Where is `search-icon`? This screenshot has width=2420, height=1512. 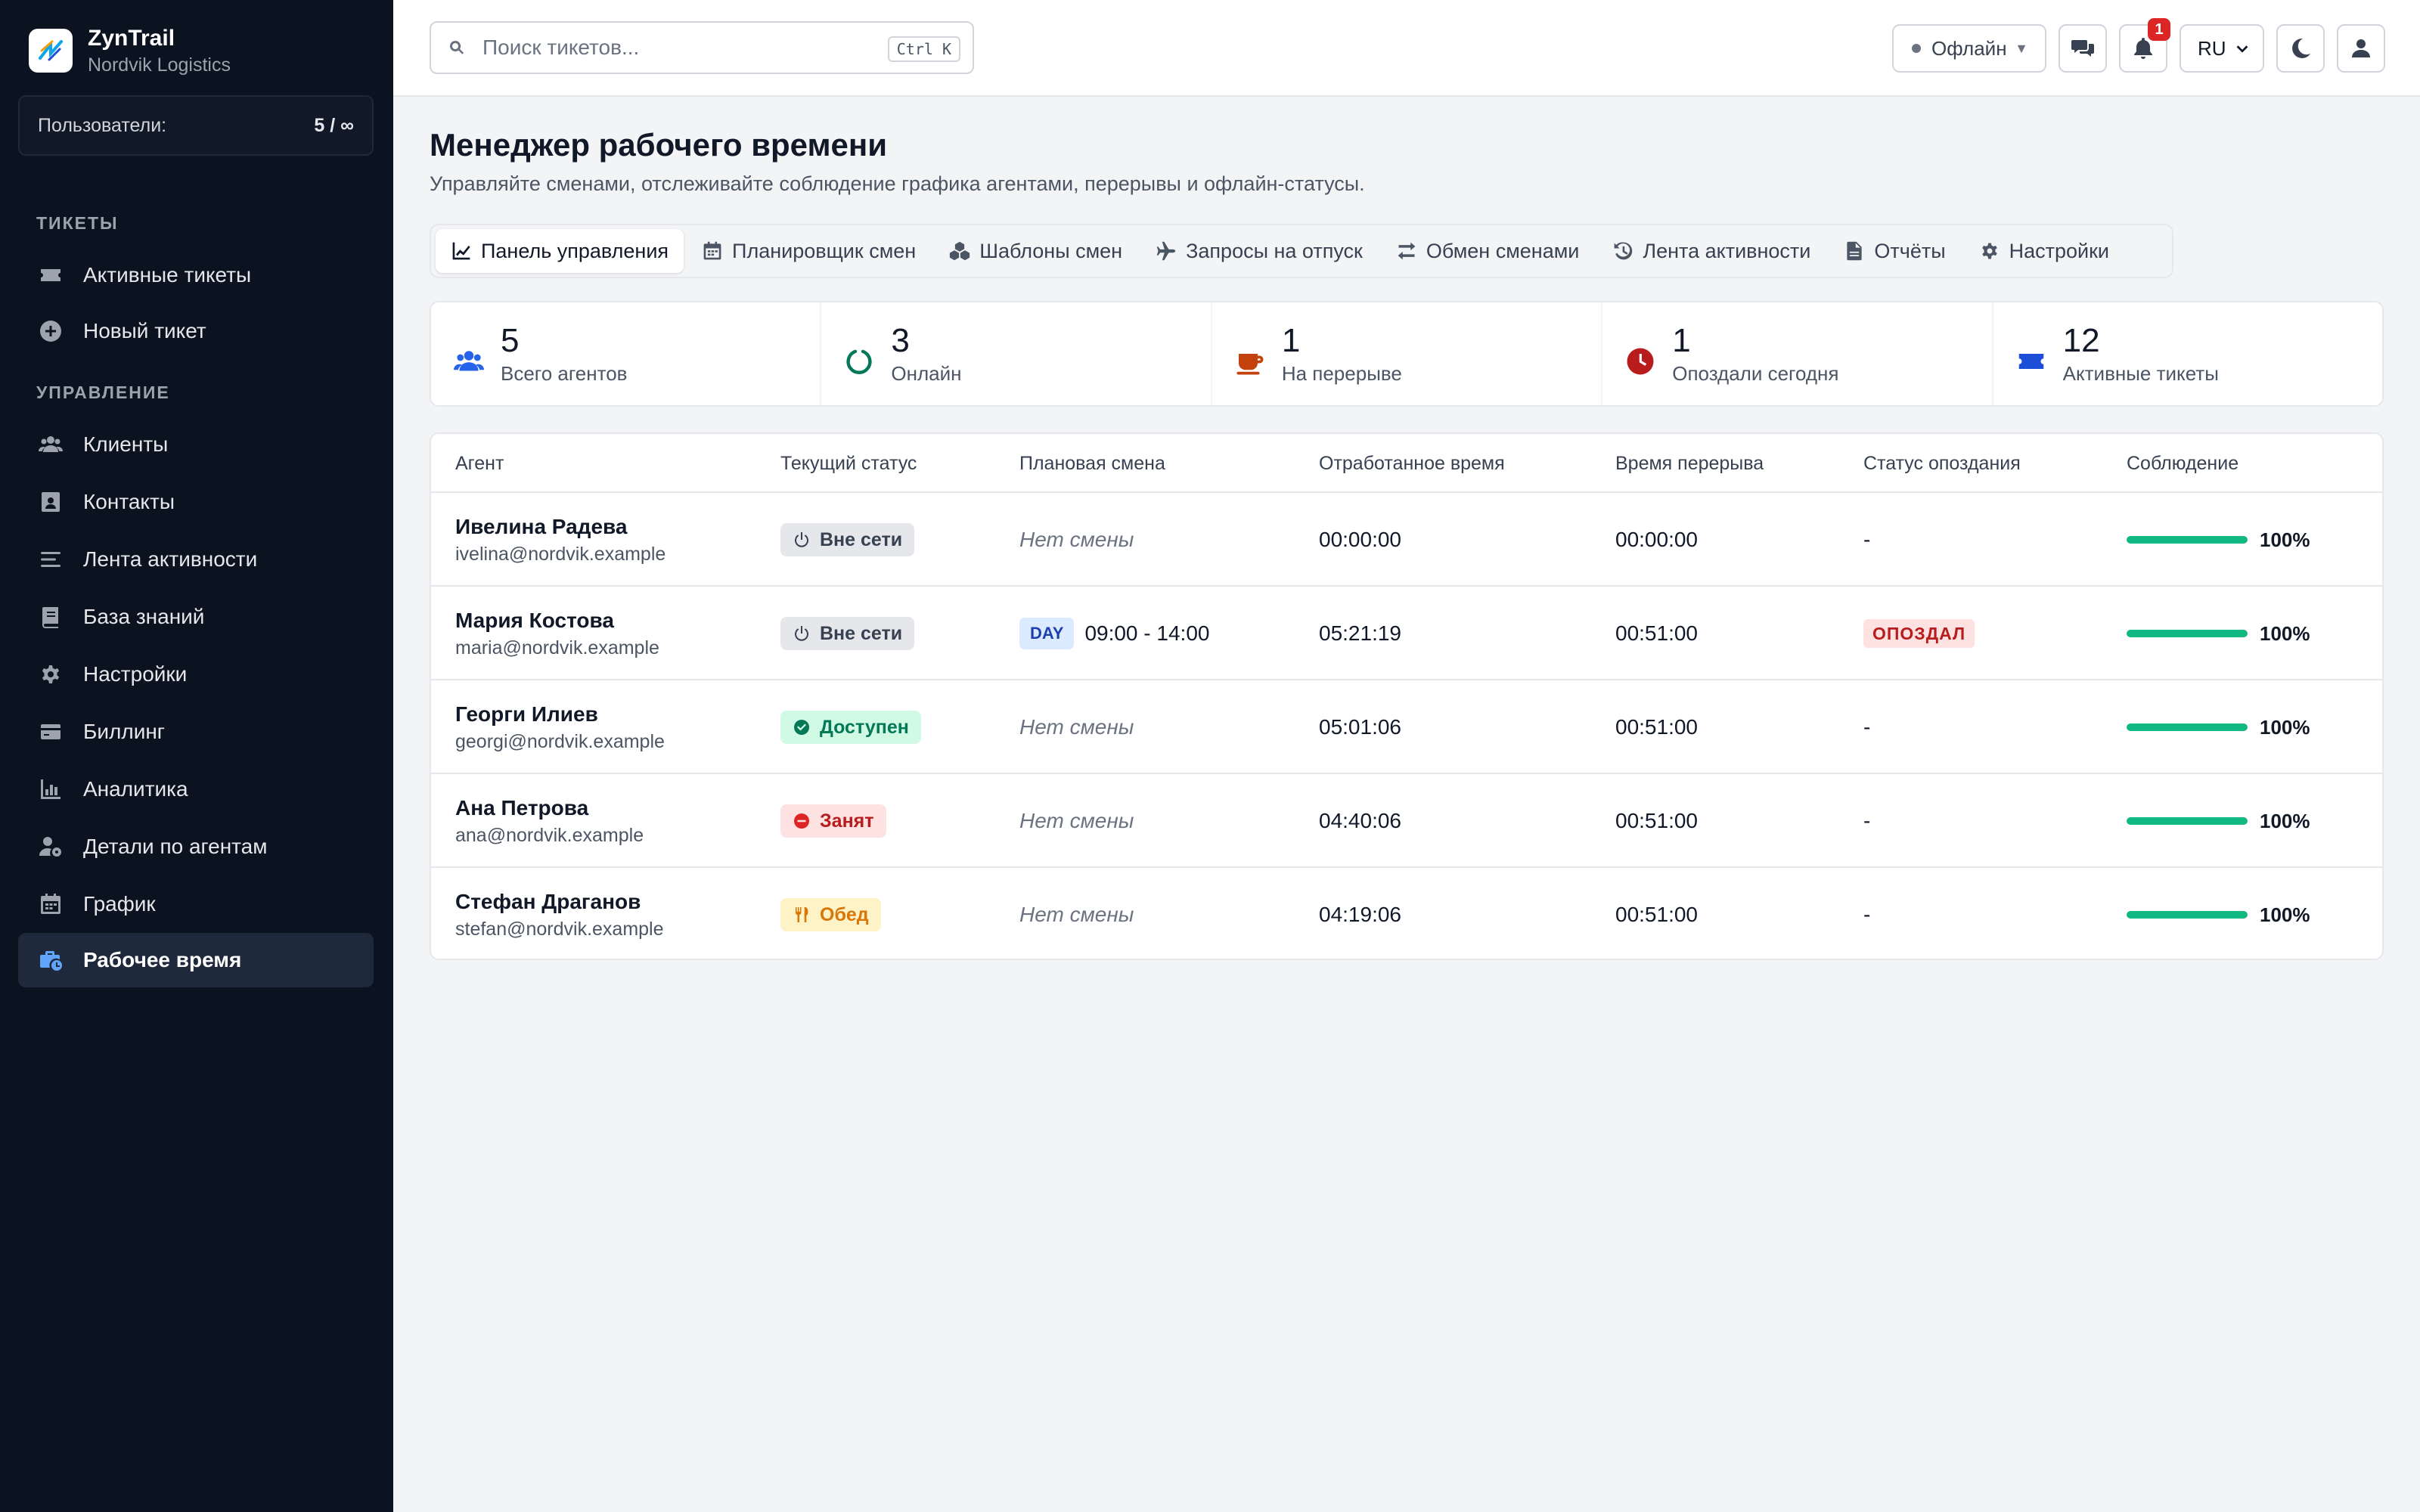
search-icon is located at coordinates (457, 47).